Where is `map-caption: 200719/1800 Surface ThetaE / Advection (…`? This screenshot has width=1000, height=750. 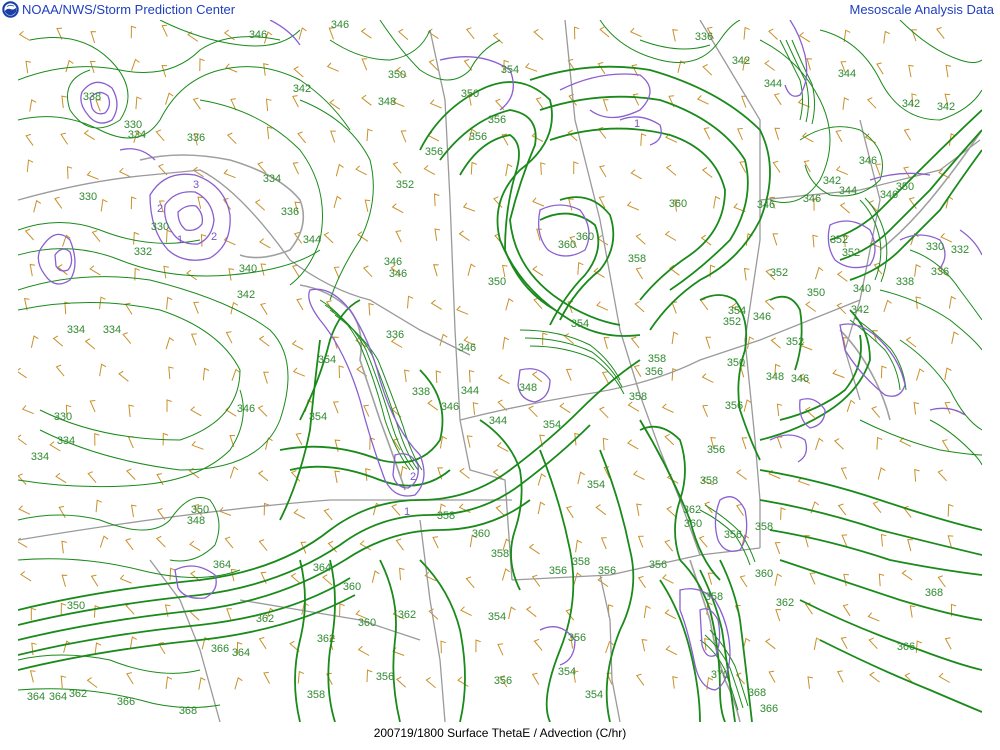 map-caption: 200719/1800 Surface ThetaE / Advection (… is located at coordinates (500, 733).